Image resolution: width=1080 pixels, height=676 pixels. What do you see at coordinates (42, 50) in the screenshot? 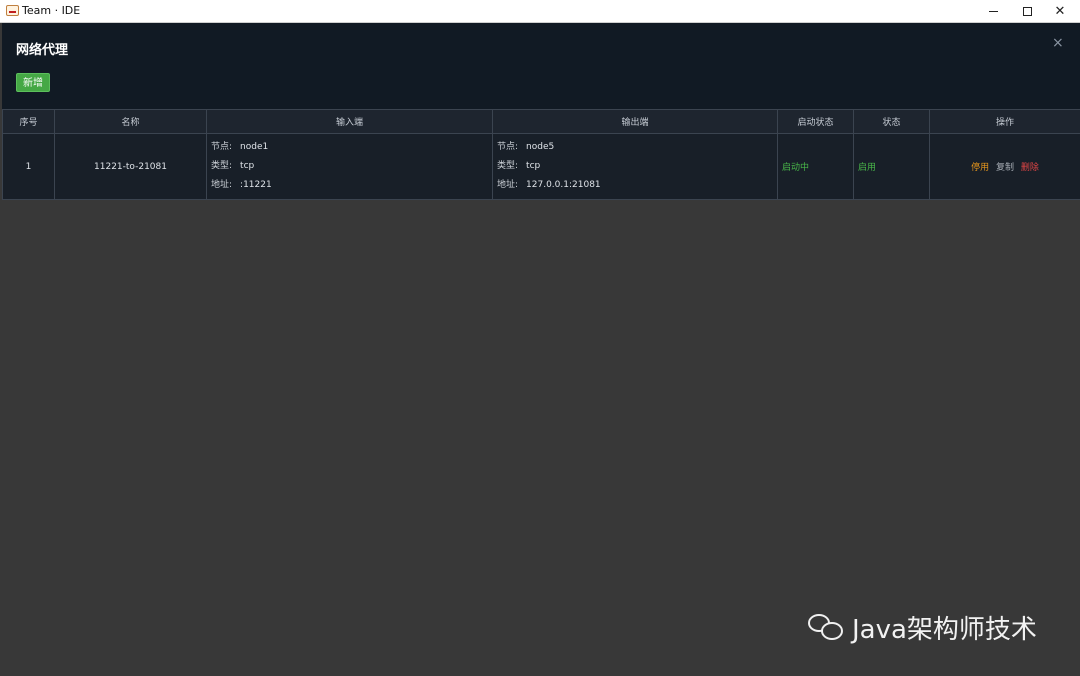
I see `page-title: 网络代理` at bounding box center [42, 50].